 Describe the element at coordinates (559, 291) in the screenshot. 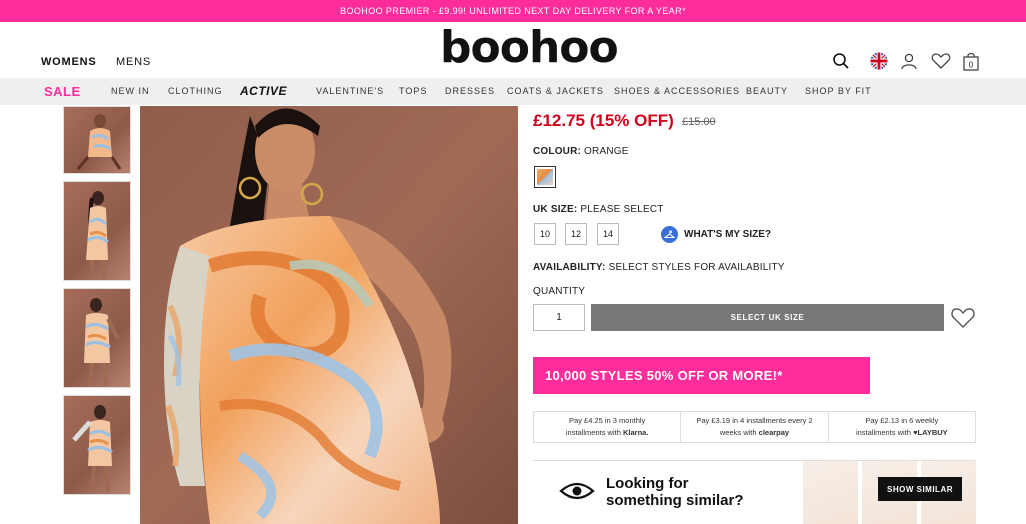

I see `quantity-label: QUANTITY` at that location.